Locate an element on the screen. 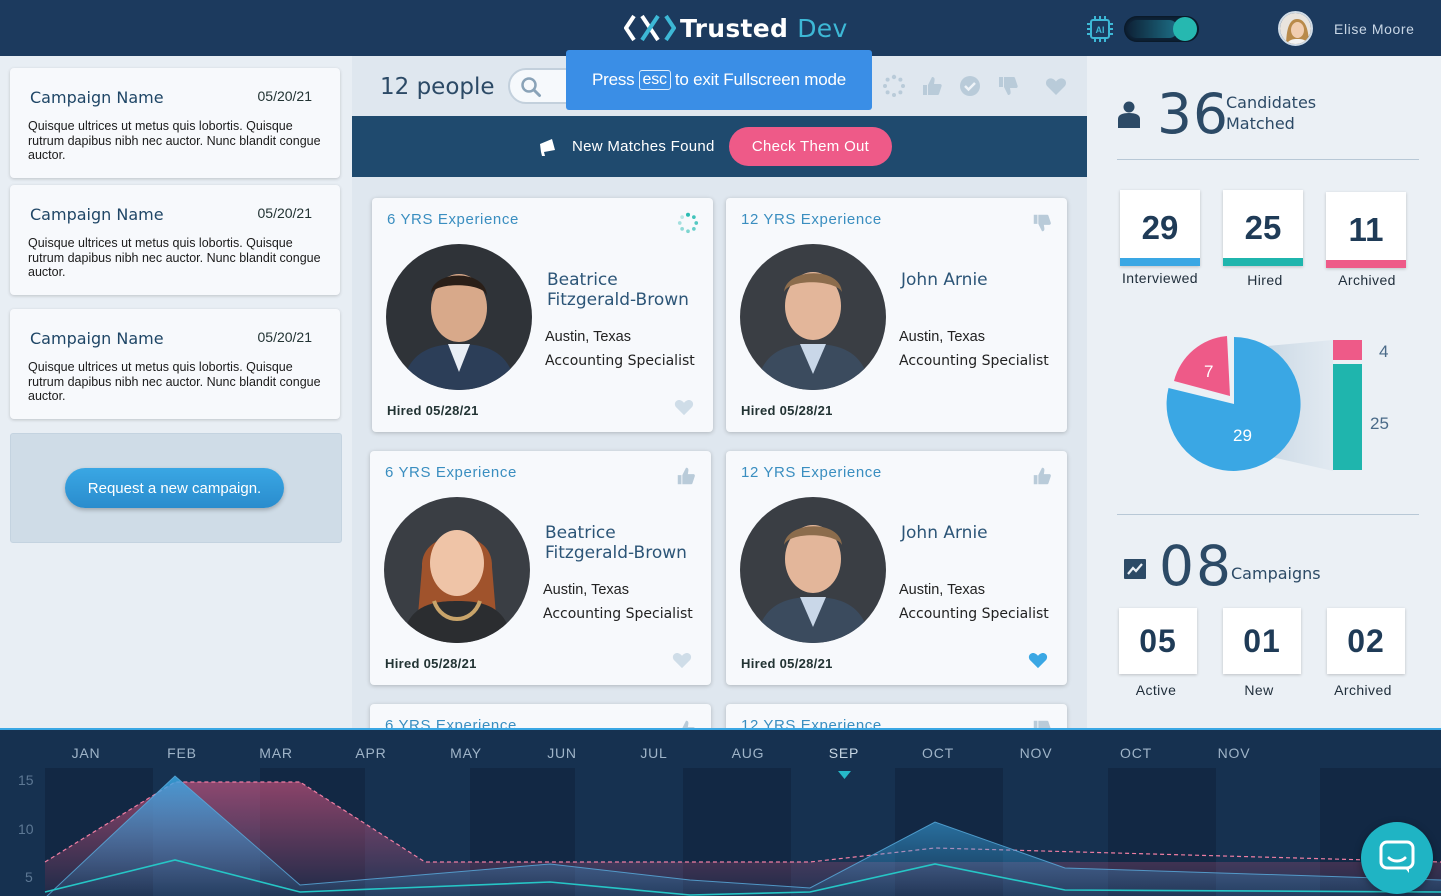 Image resolution: width=1441 pixels, height=896 pixels. month-label: MAY is located at coordinates (466, 753).